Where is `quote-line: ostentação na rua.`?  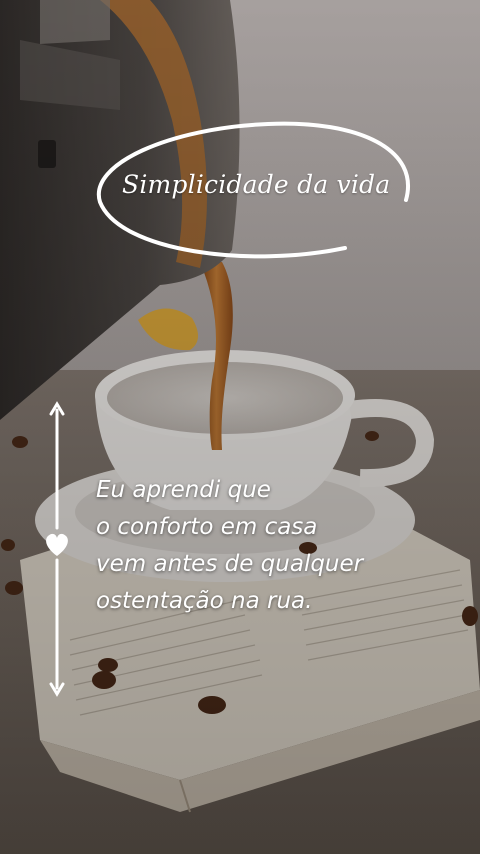 quote-line: ostentação na rua. is located at coordinates (204, 601).